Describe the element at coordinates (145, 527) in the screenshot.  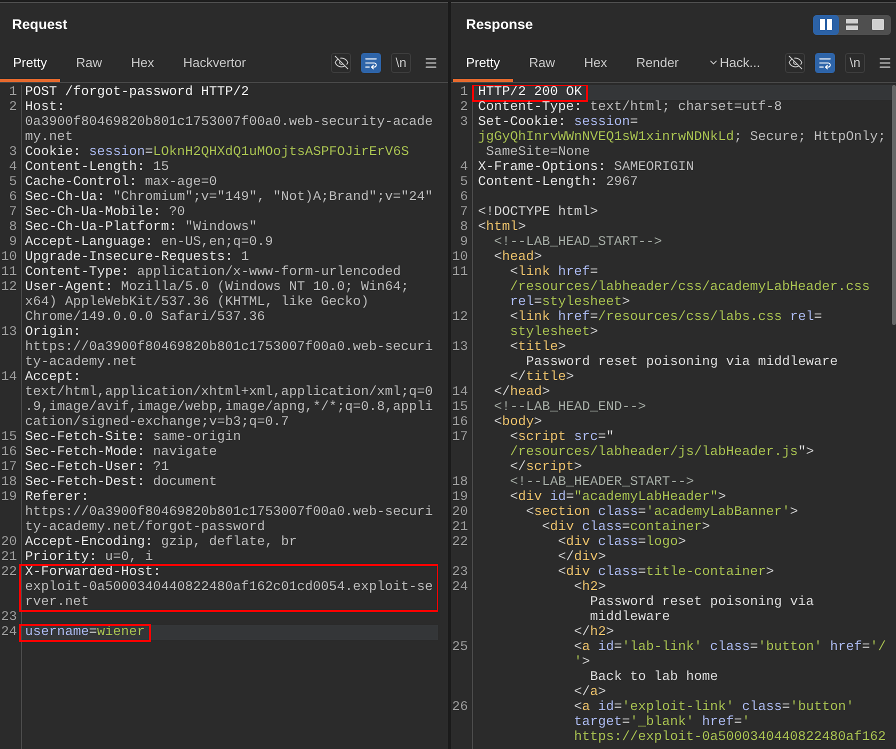
I see `code-line: ty-academy.net/forgot-password` at that location.